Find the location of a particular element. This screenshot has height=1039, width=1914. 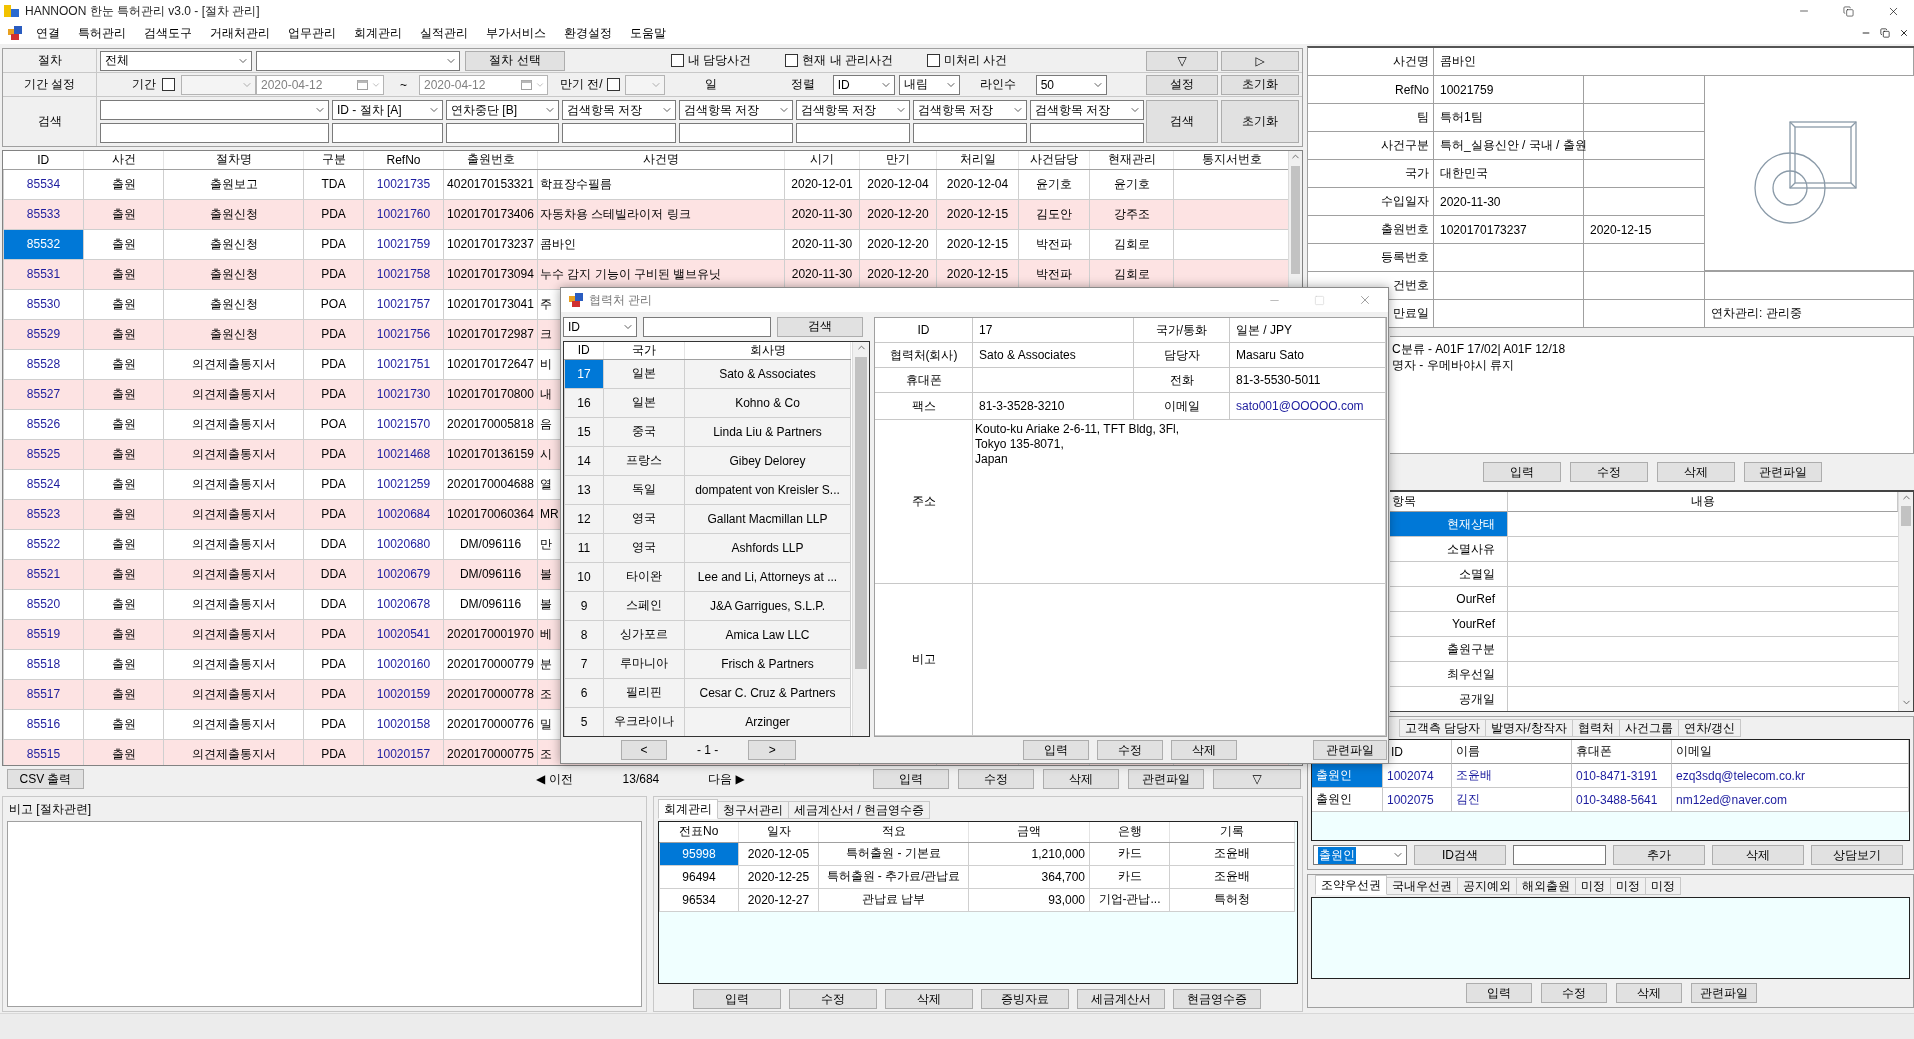

dropdown: 연차중단 [B] is located at coordinates (502, 110).